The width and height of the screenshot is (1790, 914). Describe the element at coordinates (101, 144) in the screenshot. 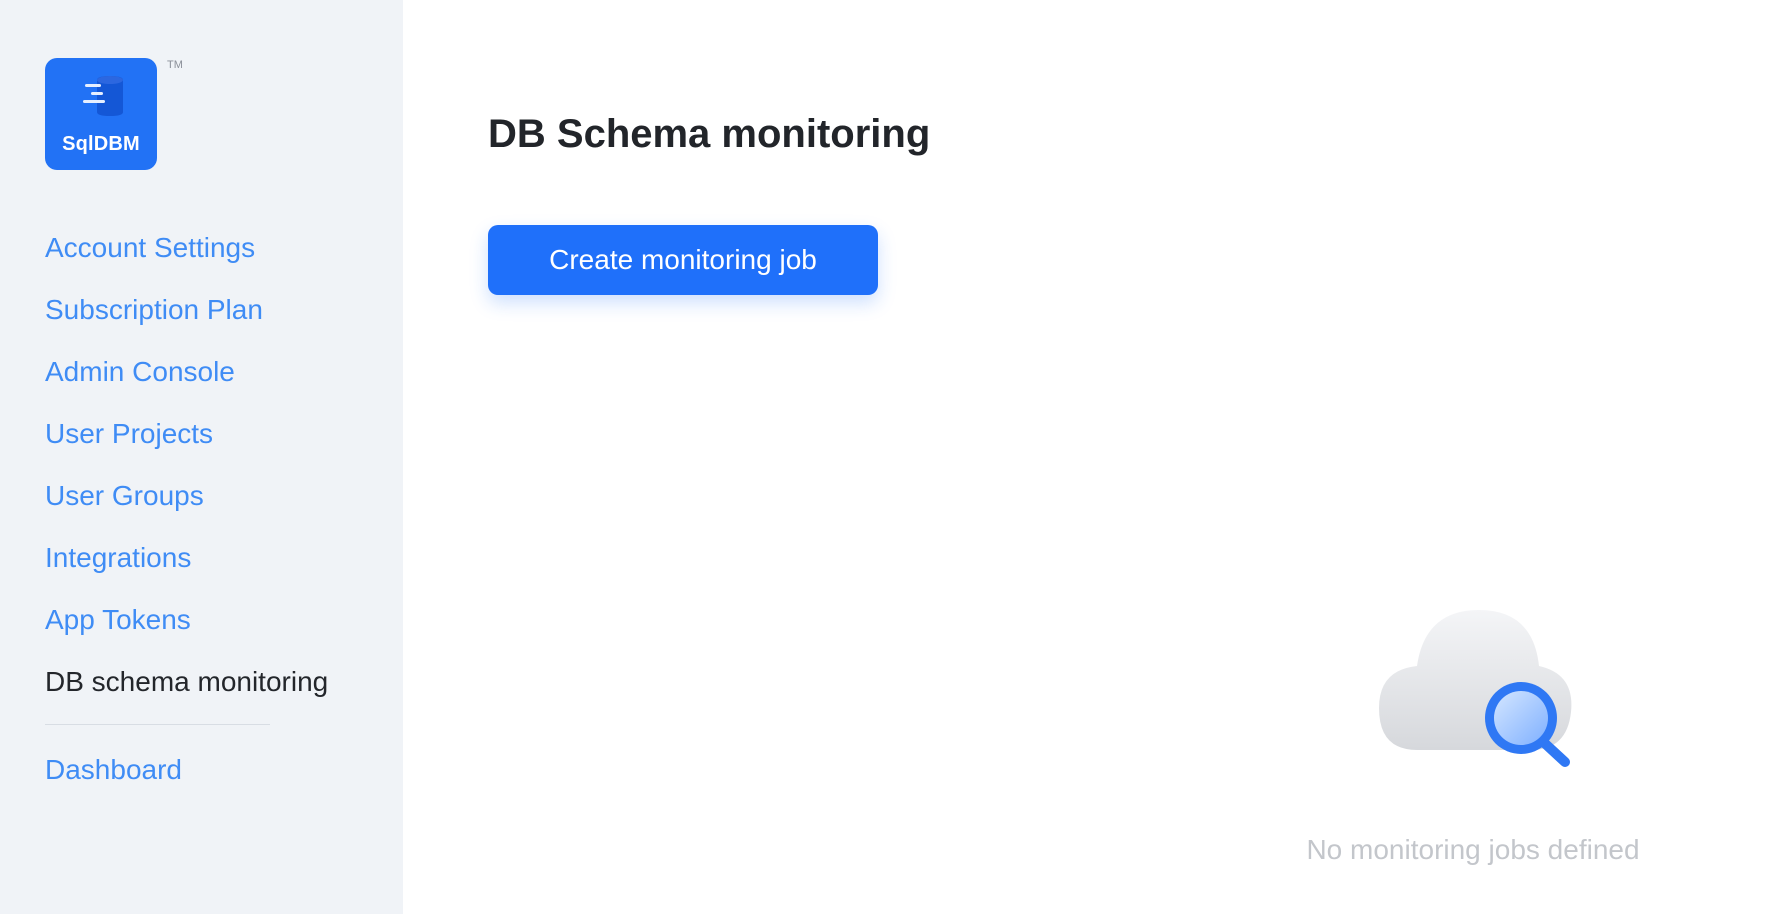

I see `logo-text: SqlDBM` at that location.